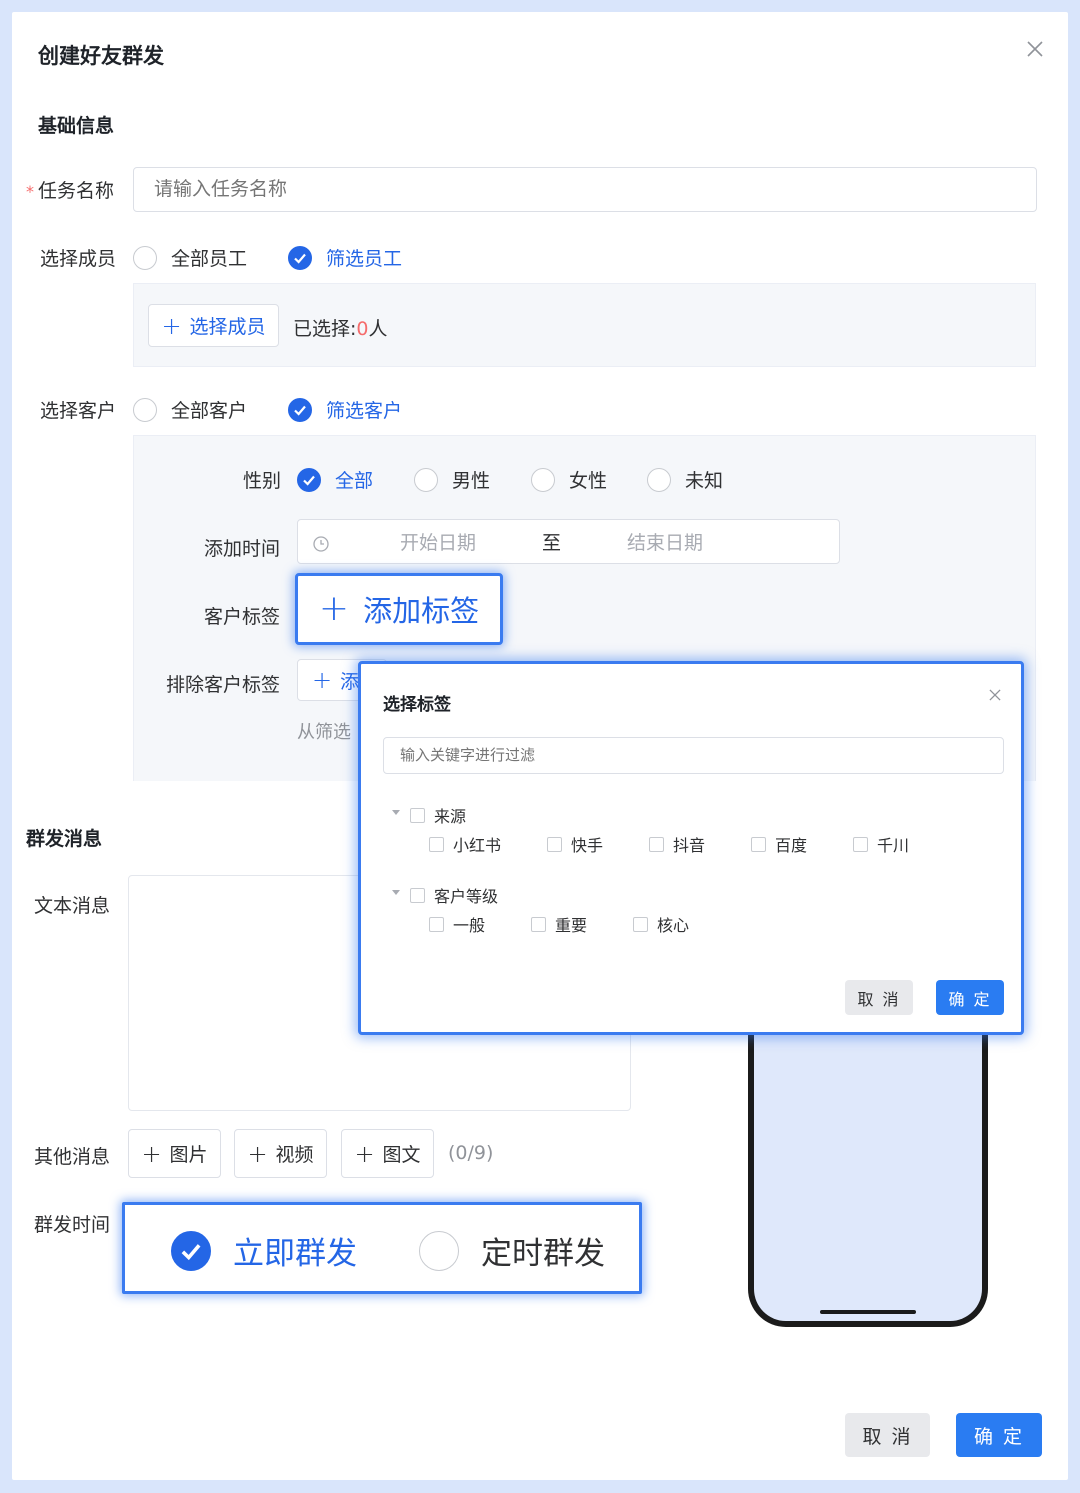  I want to click on selected-count-text: 已选择:0人, so click(340, 327).